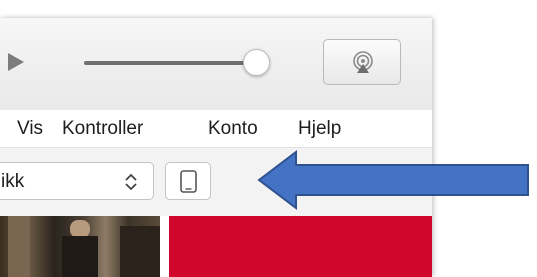 The height and width of the screenshot is (277, 537). What do you see at coordinates (30, 129) in the screenshot?
I see `menu-item-vis: Vis` at bounding box center [30, 129].